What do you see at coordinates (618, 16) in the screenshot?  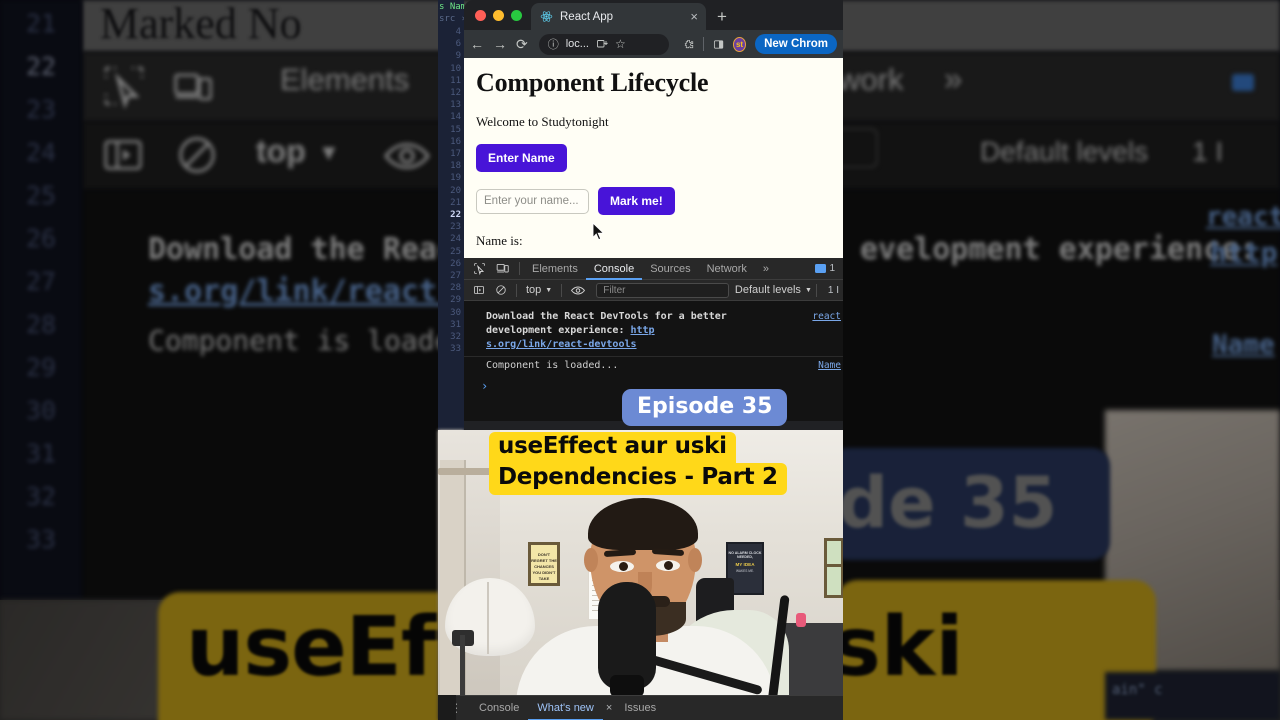 I see `browser-tab: React App ×` at bounding box center [618, 16].